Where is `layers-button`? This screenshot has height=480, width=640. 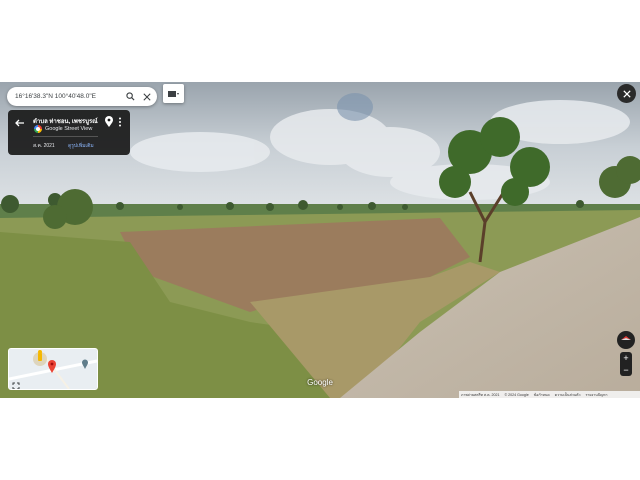
layers-button is located at coordinates (173, 93).